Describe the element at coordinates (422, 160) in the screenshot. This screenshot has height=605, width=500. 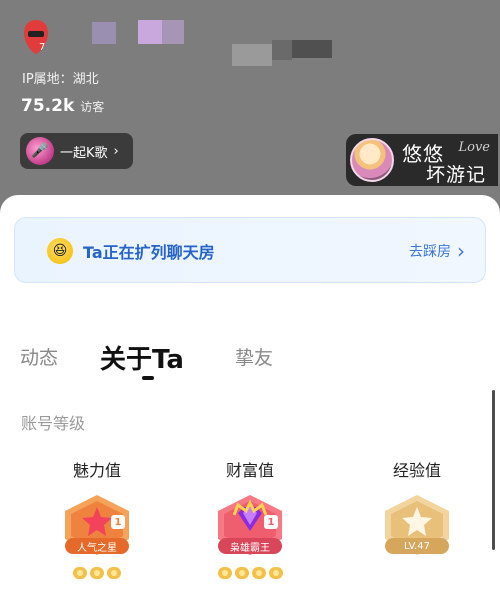
I see `room-card: 悠悠 坏游记 Love` at that location.